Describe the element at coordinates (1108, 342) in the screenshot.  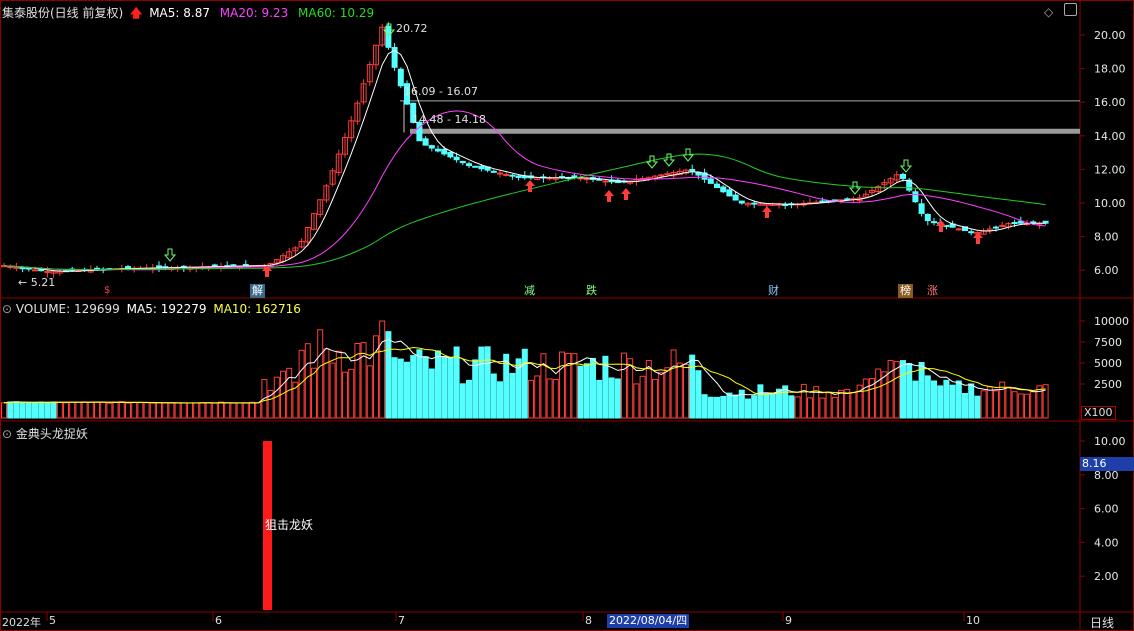
I see `volume-tick-label: 7500` at that location.